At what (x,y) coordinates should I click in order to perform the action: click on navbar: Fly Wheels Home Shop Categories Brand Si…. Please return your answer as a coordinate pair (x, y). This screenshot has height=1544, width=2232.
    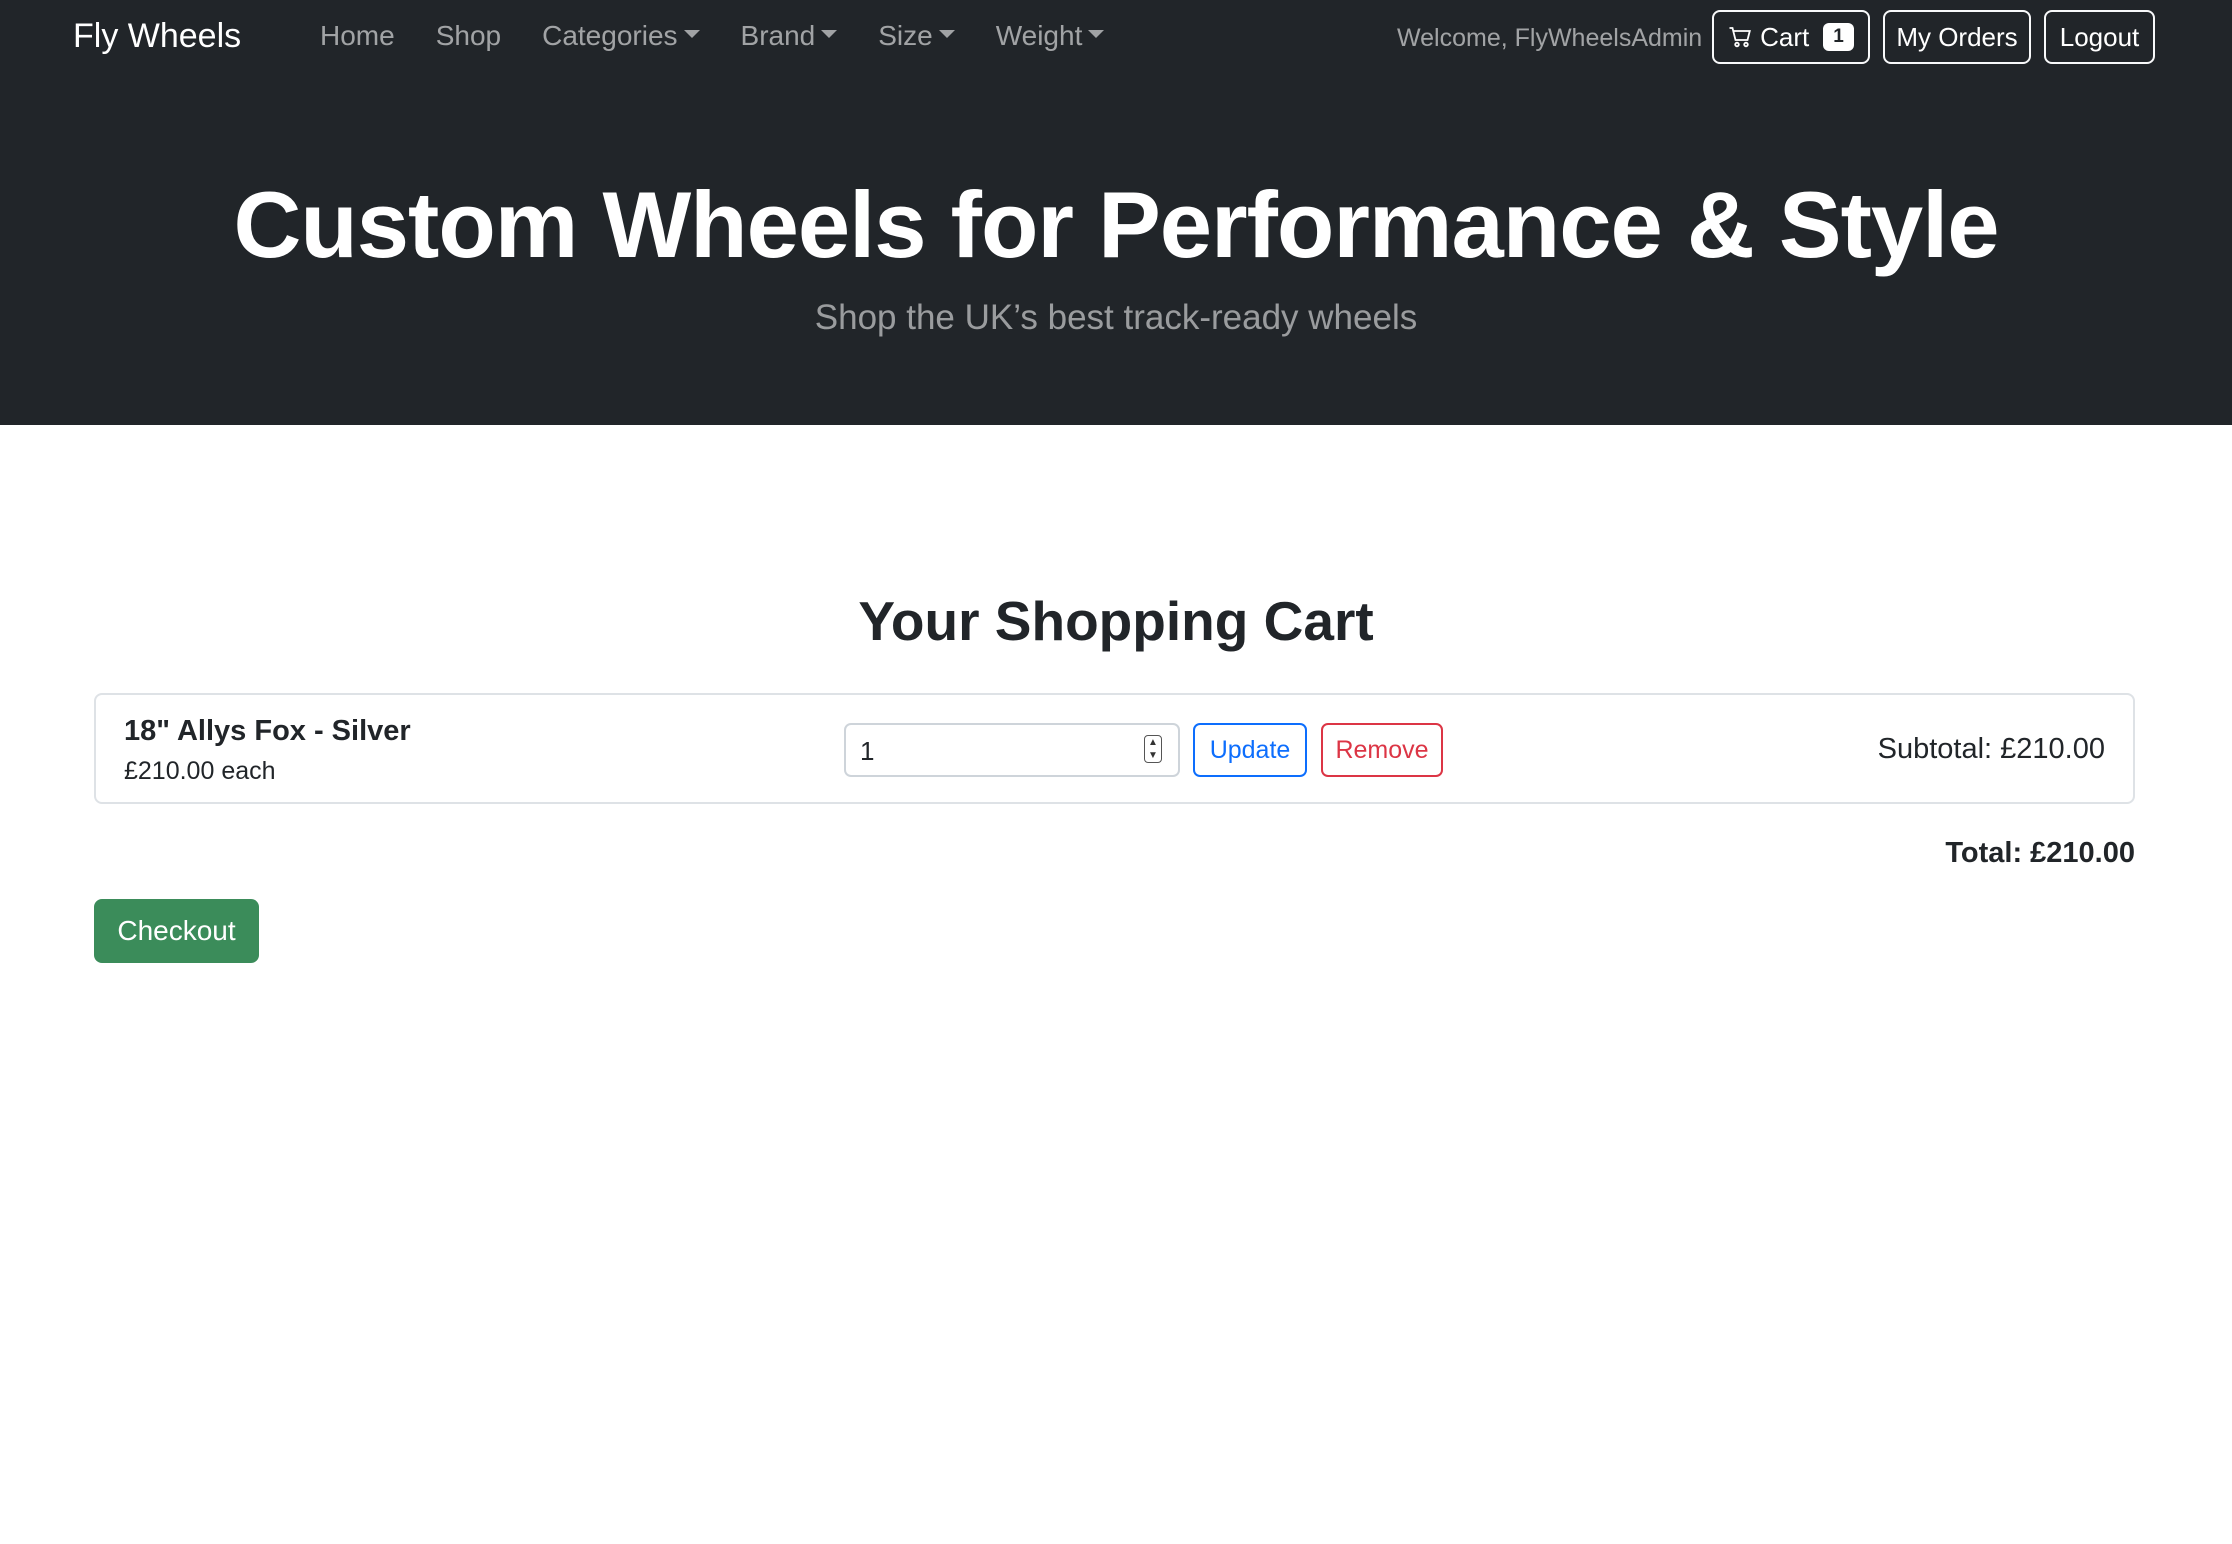
    Looking at the image, I should click on (1116, 37).